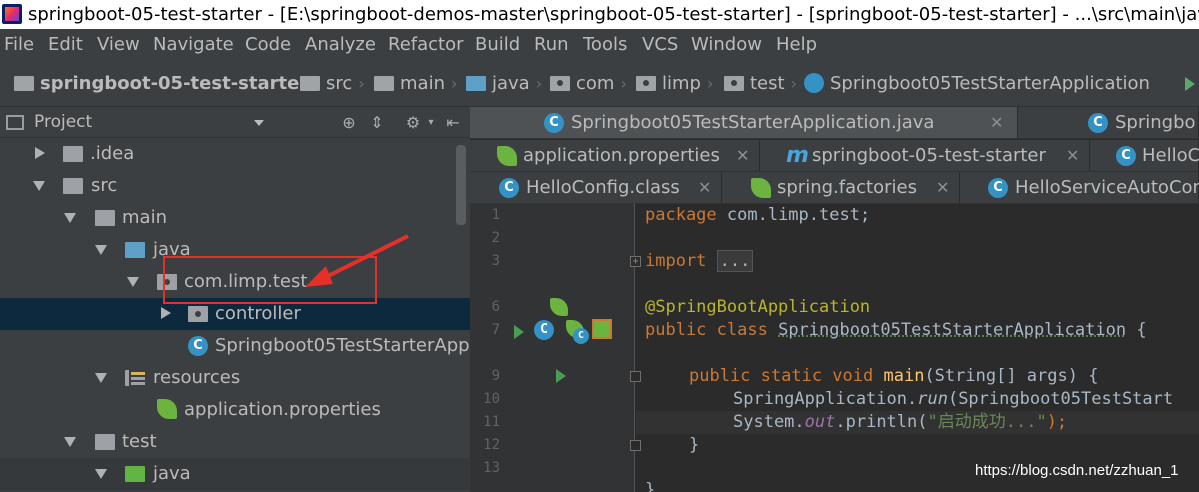  I want to click on gear-icon: ⚙, so click(413, 123).